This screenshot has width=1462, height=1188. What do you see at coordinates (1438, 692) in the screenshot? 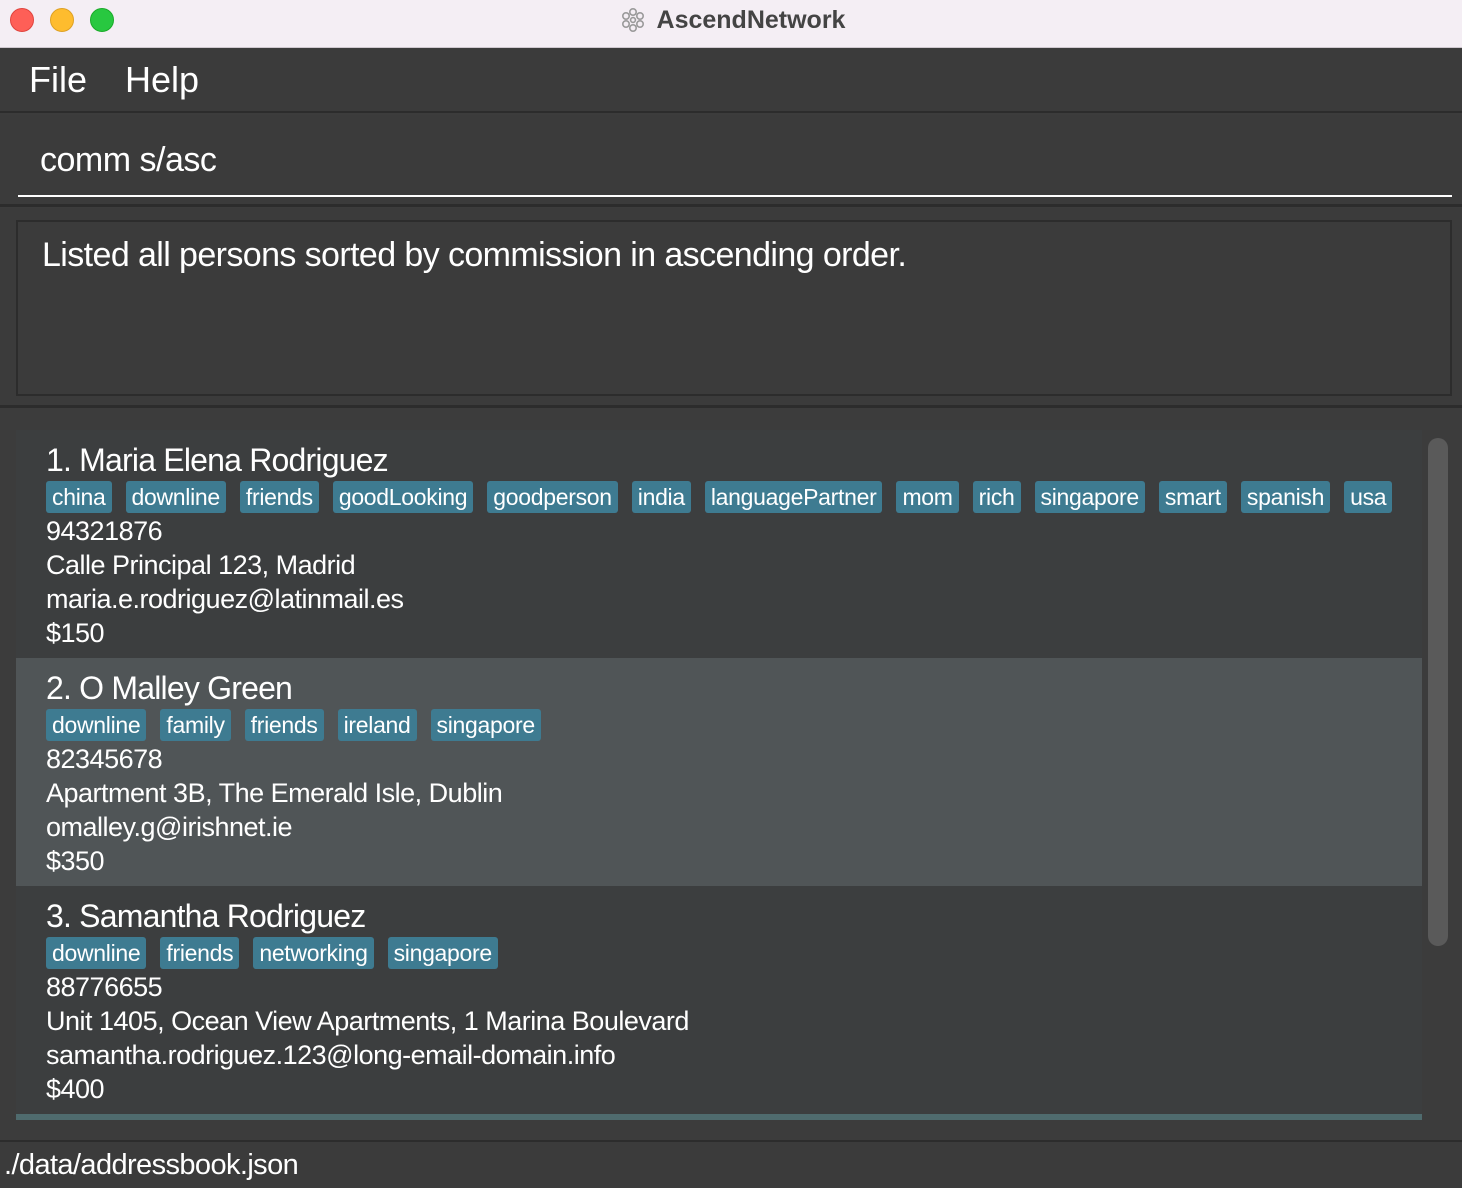
I see `scrollbar-thumb` at bounding box center [1438, 692].